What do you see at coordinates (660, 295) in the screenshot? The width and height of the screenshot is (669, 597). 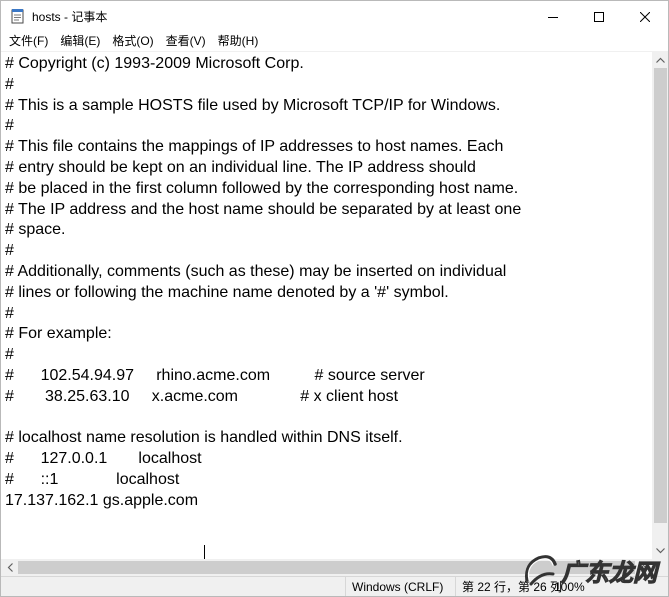 I see `vertical-scroll-thumb` at bounding box center [660, 295].